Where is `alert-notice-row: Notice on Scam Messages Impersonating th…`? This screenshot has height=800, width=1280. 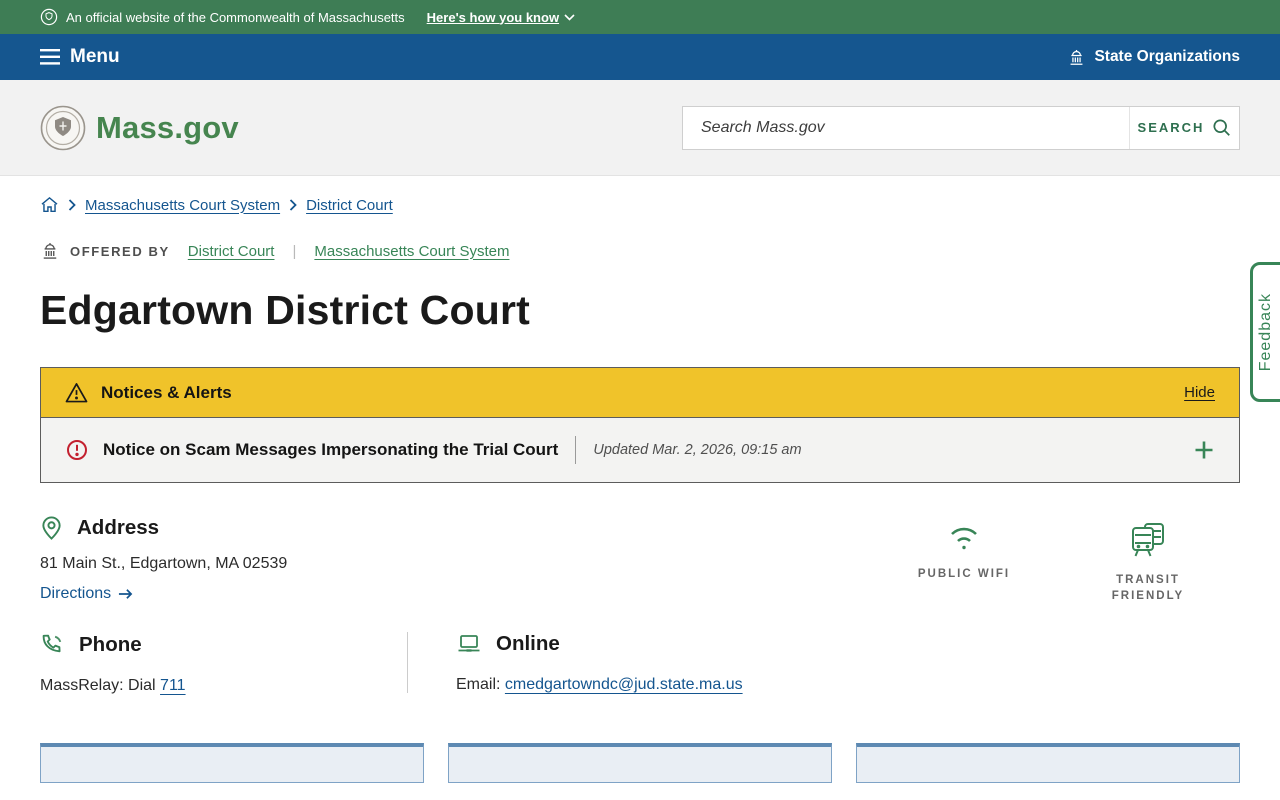
alert-notice-row: Notice on Scam Messages Impersonating th… is located at coordinates (640, 450).